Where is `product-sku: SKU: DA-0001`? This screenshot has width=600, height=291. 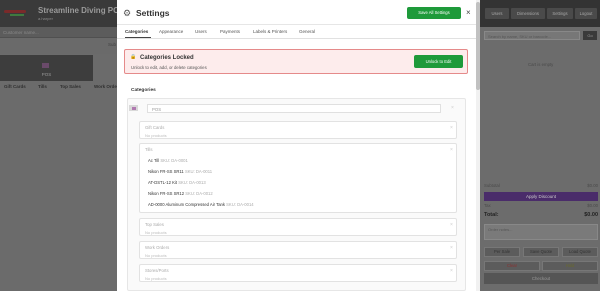 product-sku: SKU: DA-0001 is located at coordinates (174, 160).